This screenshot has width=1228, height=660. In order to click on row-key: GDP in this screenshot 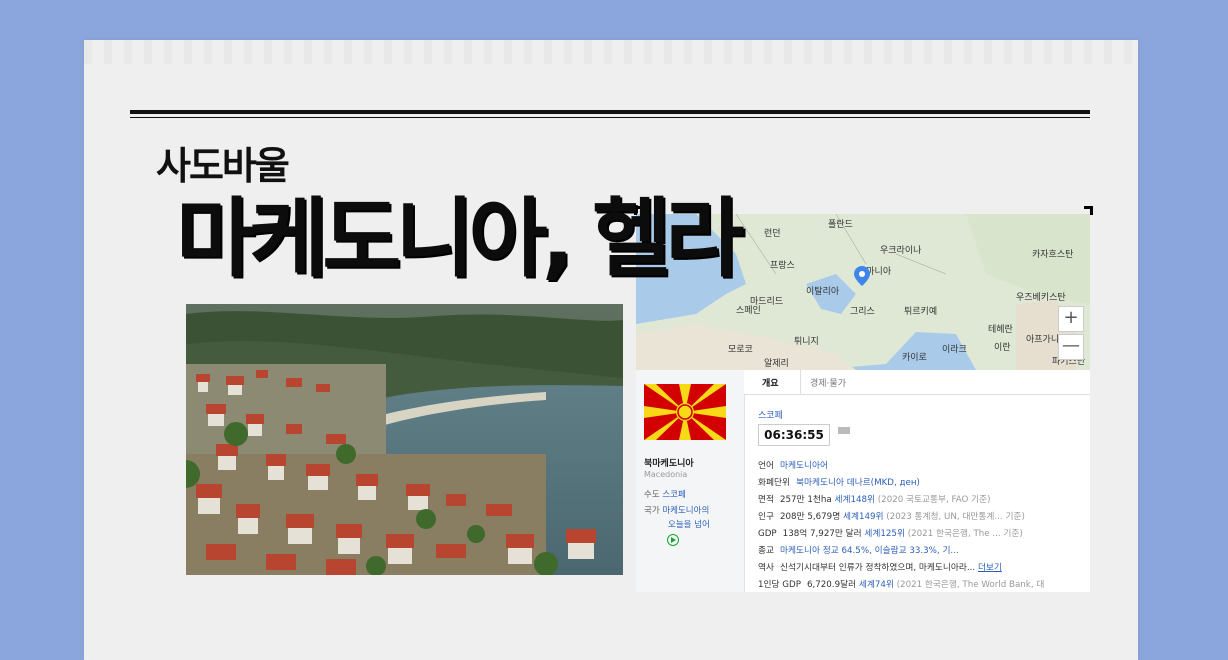, I will do `click(767, 534)`.